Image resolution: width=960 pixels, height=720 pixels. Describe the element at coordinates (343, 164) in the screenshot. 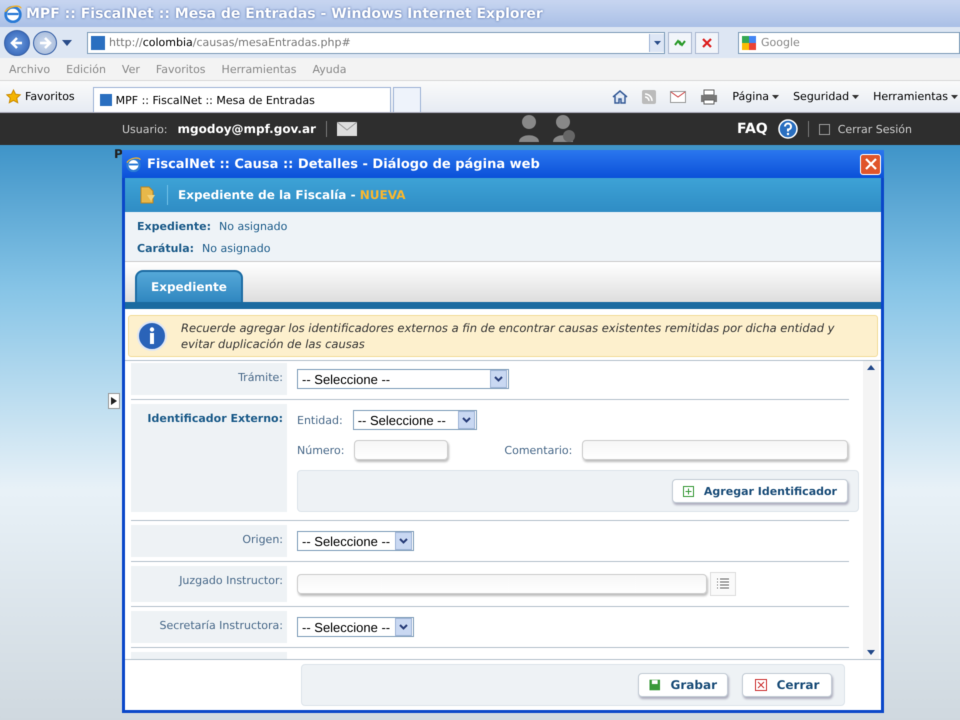

I see `dialog-title: FiscalNet :: Causa :: Detalles - Diálogo de página web` at that location.